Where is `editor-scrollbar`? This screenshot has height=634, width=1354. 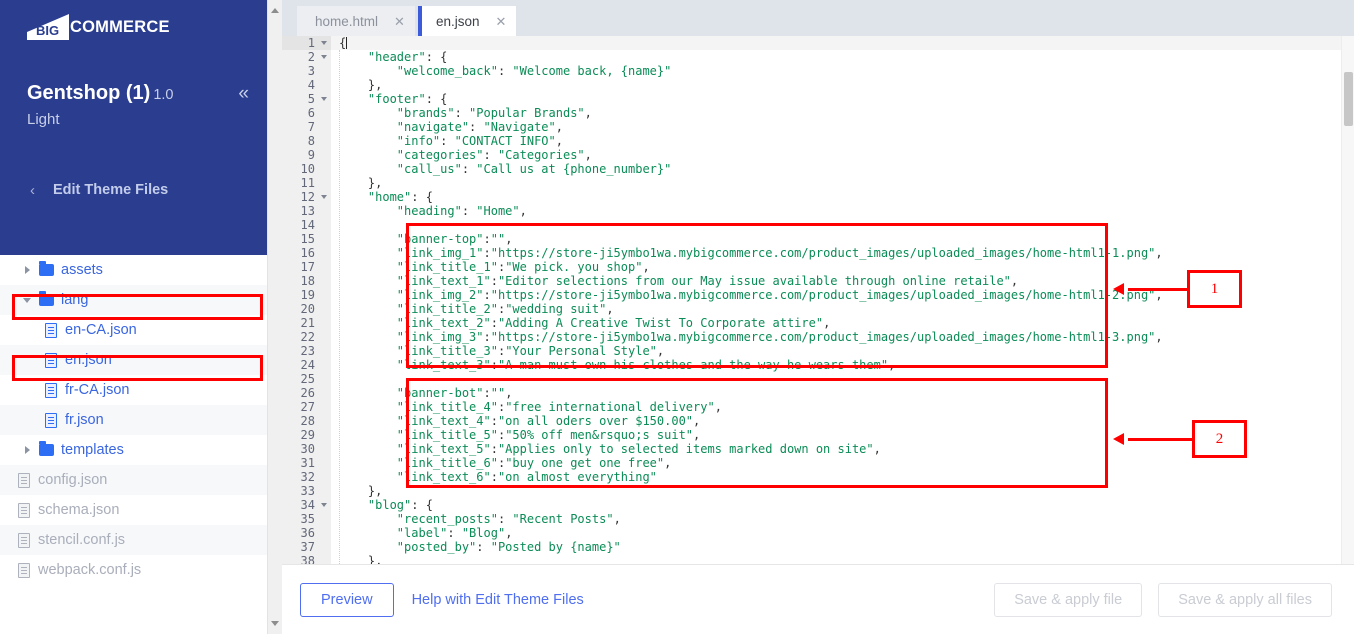
editor-scrollbar is located at coordinates (1347, 300).